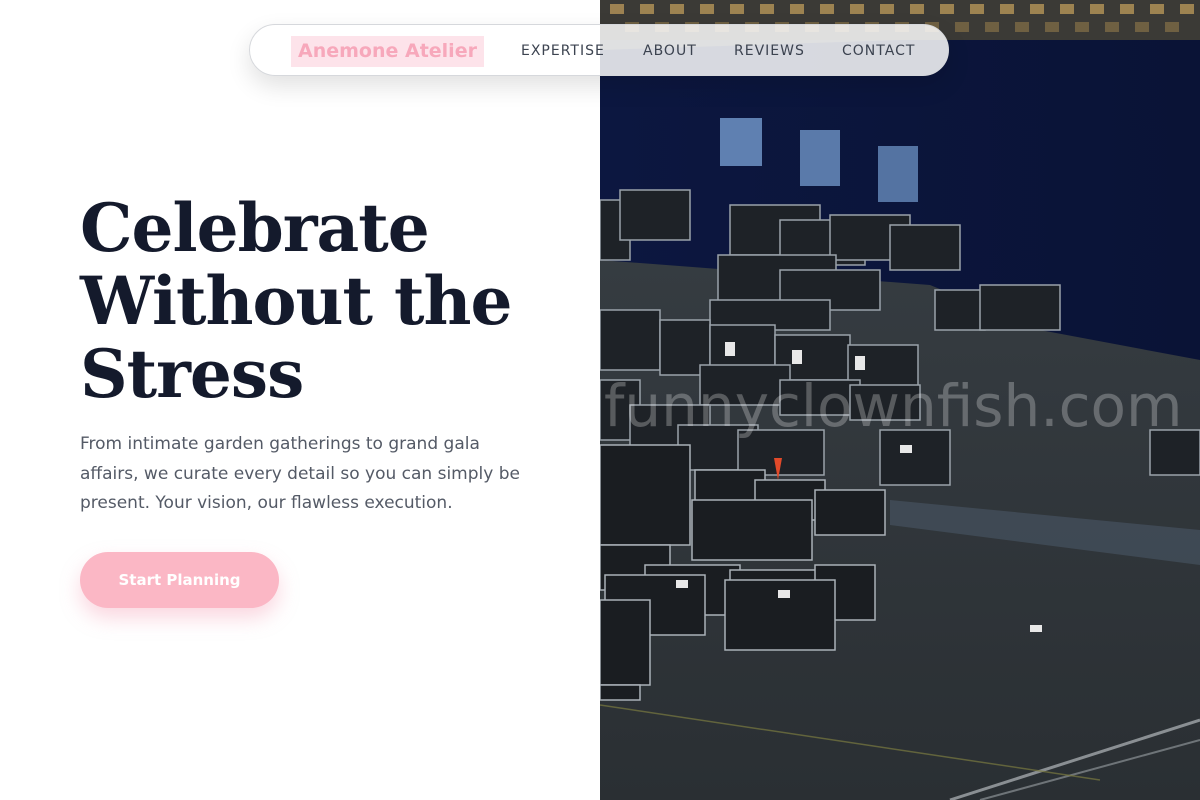 The image size is (1200, 800). I want to click on hero-headline: Celebrate Without the Stress, so click(296, 301).